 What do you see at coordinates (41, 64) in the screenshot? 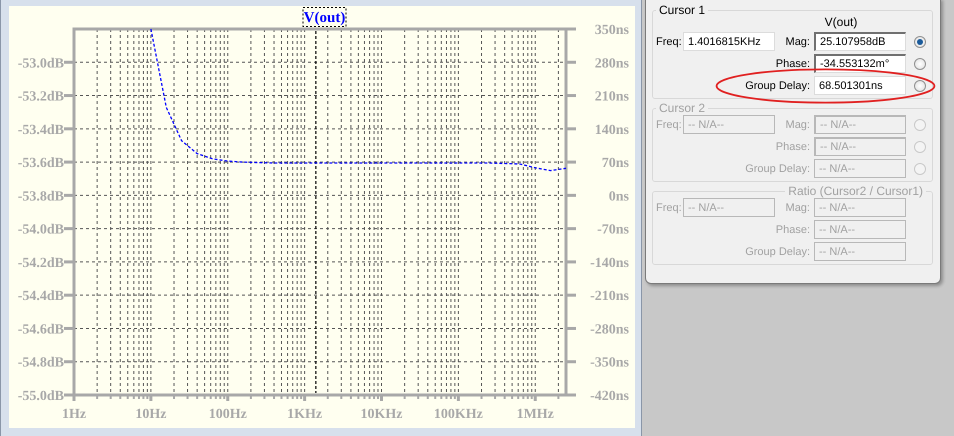
I see `axis-label: -53.0dB` at bounding box center [41, 64].